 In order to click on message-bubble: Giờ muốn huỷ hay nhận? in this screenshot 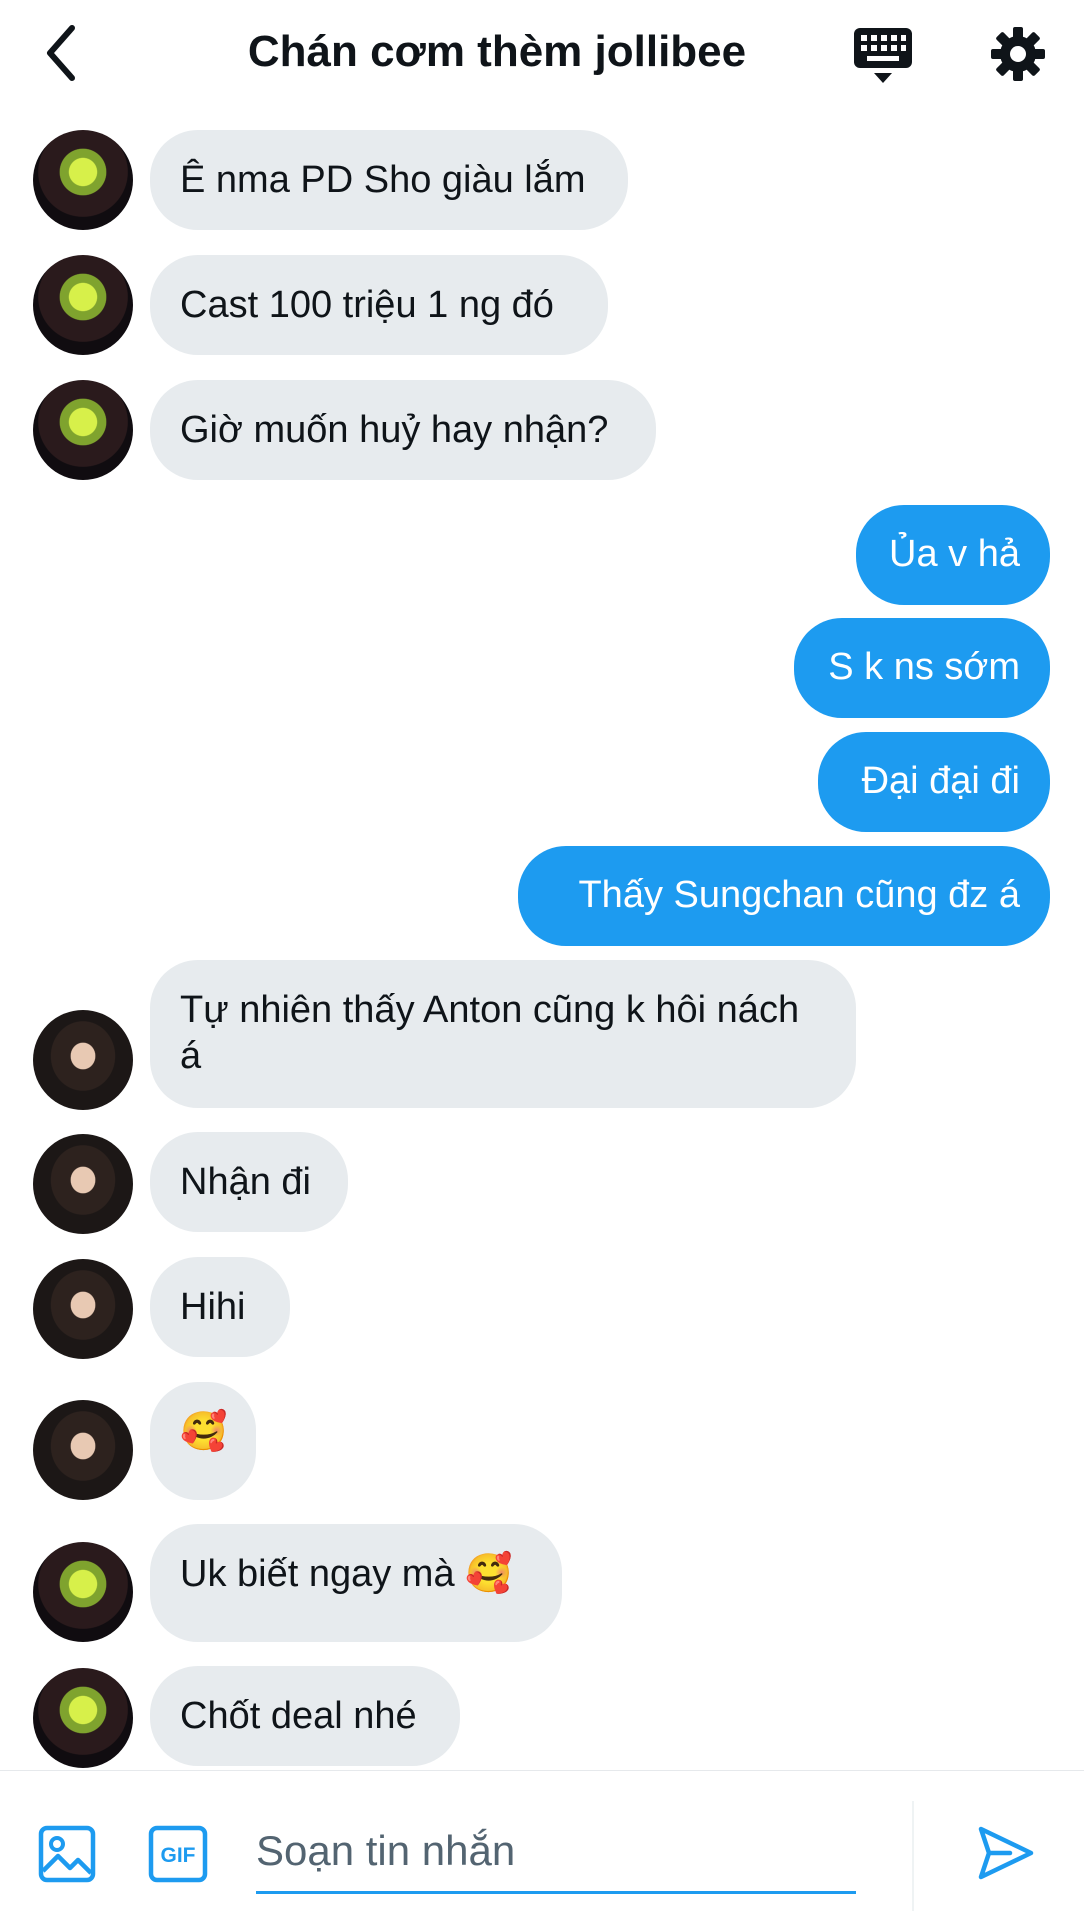, I will do `click(403, 430)`.